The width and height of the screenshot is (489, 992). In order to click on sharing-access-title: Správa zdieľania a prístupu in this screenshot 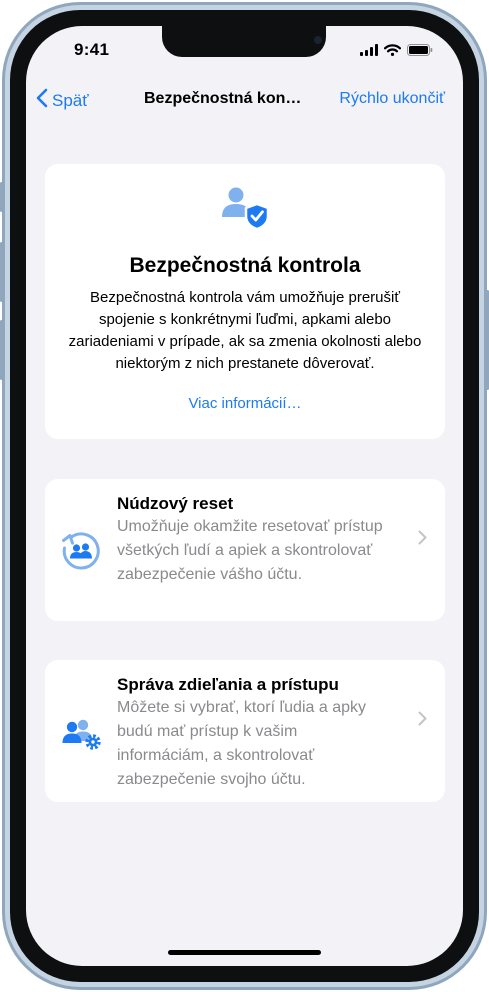, I will do `click(228, 684)`.